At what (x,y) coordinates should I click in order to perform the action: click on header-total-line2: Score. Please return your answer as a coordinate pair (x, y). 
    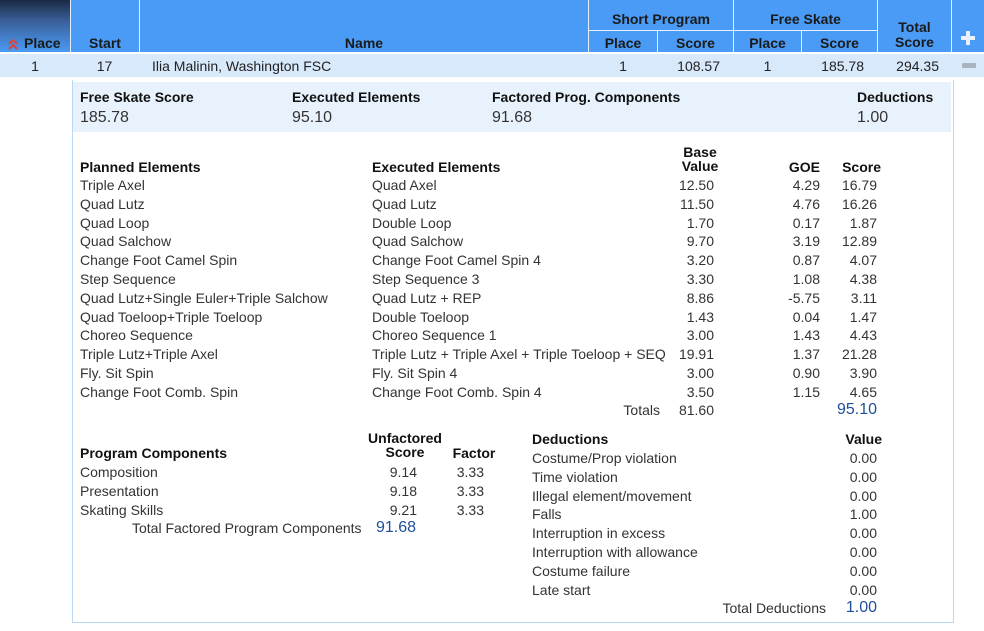
    Looking at the image, I should click on (914, 42).